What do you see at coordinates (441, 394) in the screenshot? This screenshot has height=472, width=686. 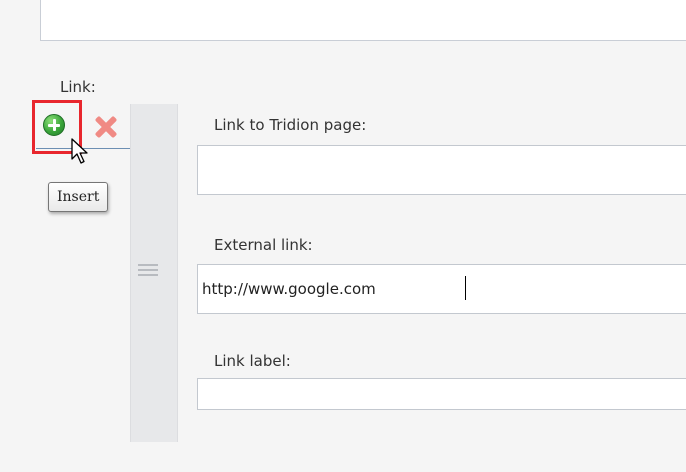 I see `link-label-input` at bounding box center [441, 394].